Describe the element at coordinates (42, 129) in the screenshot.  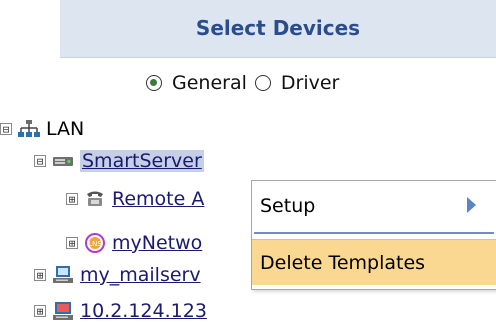
I see `tree-node-lan: ⊟ LAN` at that location.